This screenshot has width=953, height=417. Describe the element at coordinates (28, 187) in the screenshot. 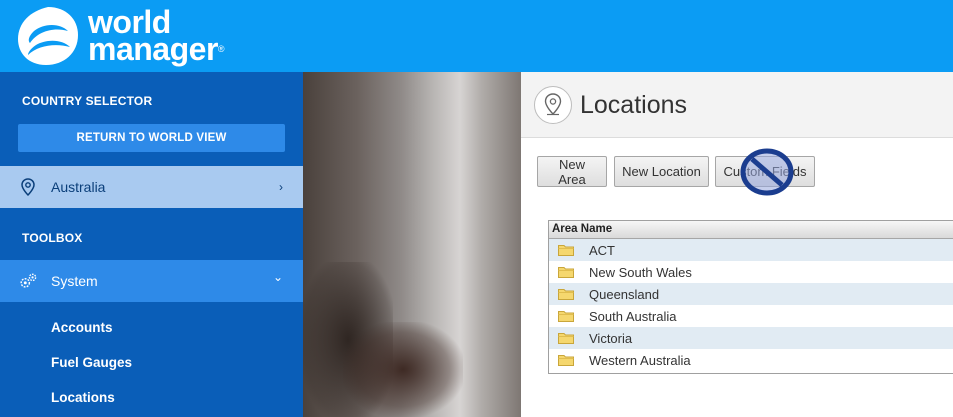

I see `map-pin-icon` at that location.